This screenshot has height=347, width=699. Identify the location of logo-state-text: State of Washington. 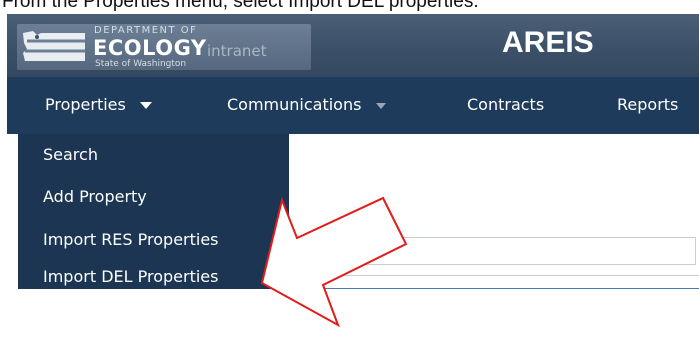
(141, 64).